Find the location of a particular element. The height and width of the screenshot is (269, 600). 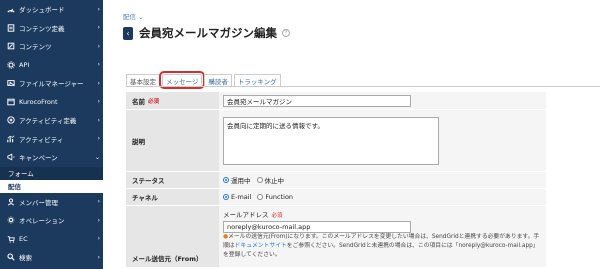

sidebar-item-search: 検索 › is located at coordinates (51, 257).